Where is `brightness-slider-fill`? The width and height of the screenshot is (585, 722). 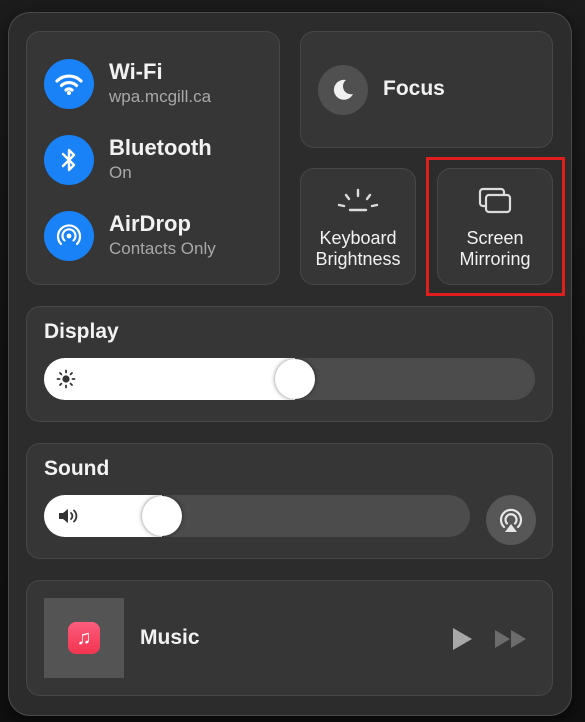 brightness-slider-fill is located at coordinates (169, 379).